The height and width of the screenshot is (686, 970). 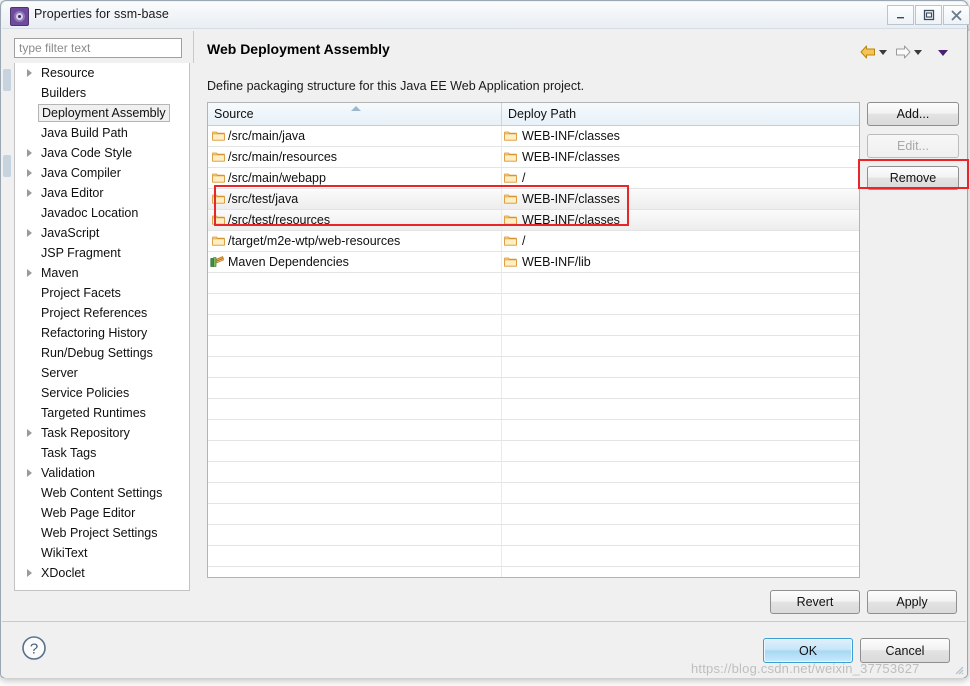 I want to click on dialog-left-scrollbar, so click(x=7, y=327).